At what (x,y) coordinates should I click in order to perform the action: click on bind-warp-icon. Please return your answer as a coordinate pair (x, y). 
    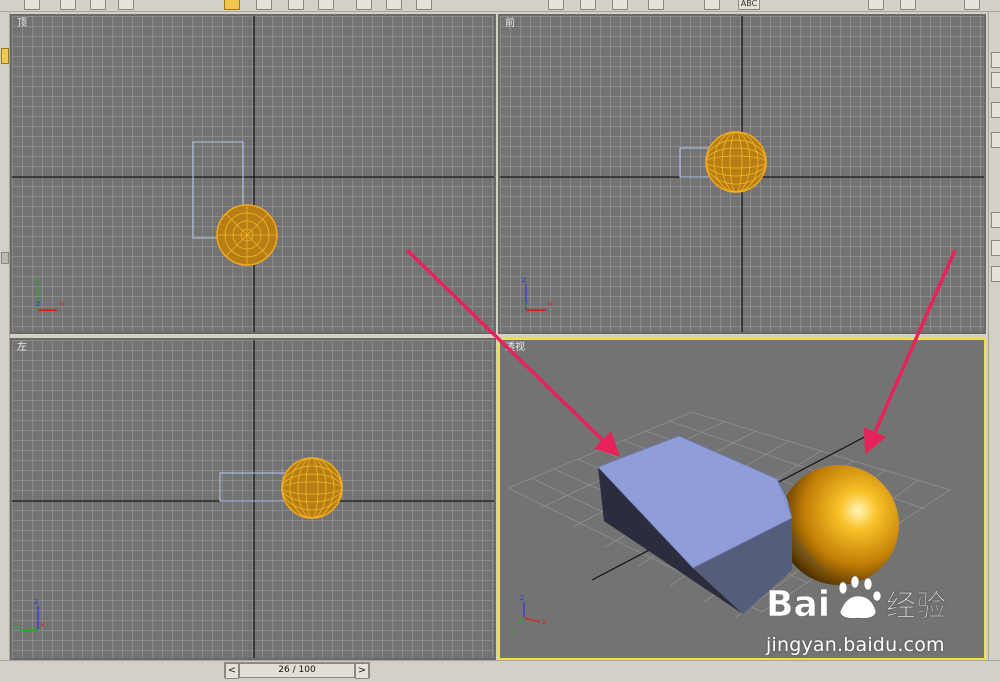
    Looking at the image, I should click on (126, 5).